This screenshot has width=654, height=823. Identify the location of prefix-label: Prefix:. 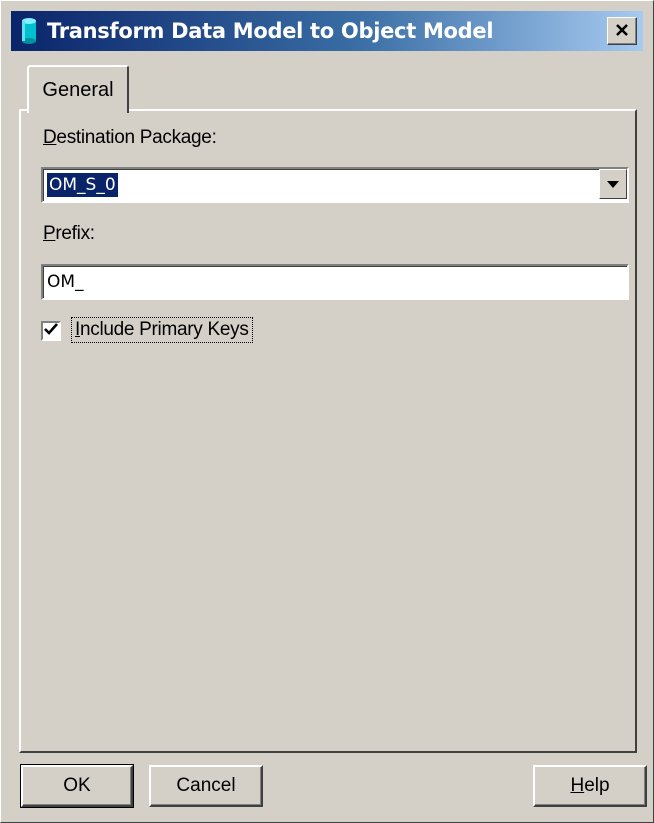
(69, 233).